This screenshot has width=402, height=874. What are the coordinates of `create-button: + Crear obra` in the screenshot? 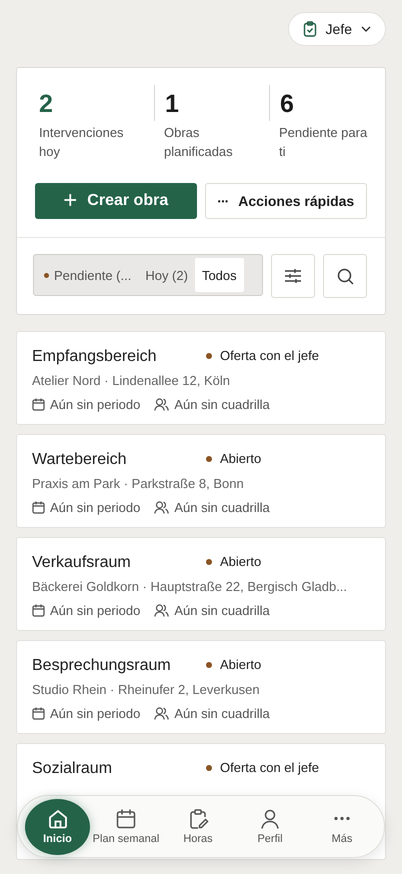 It's located at (115, 201).